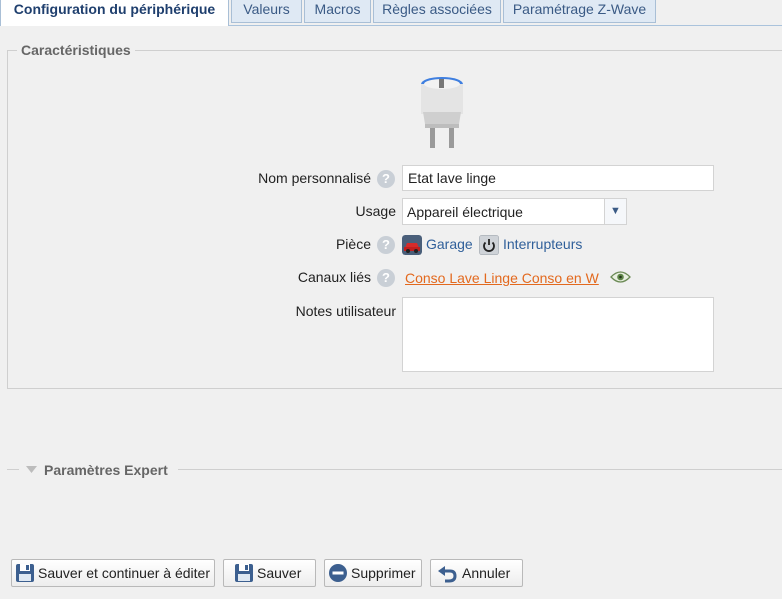  I want to click on power-switch-icon, so click(489, 245).